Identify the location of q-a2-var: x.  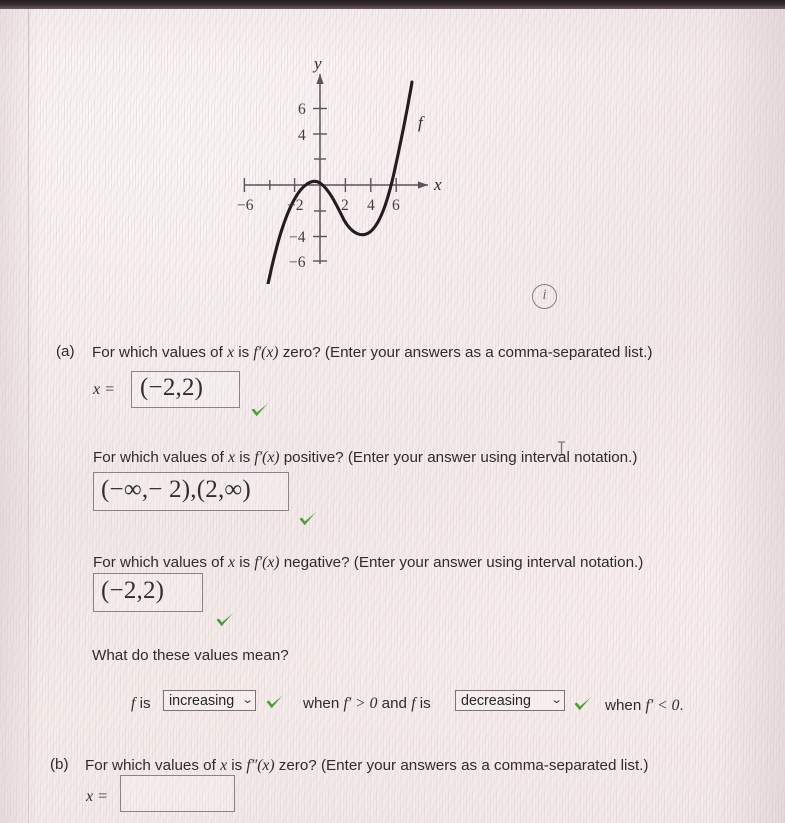
(231, 457).